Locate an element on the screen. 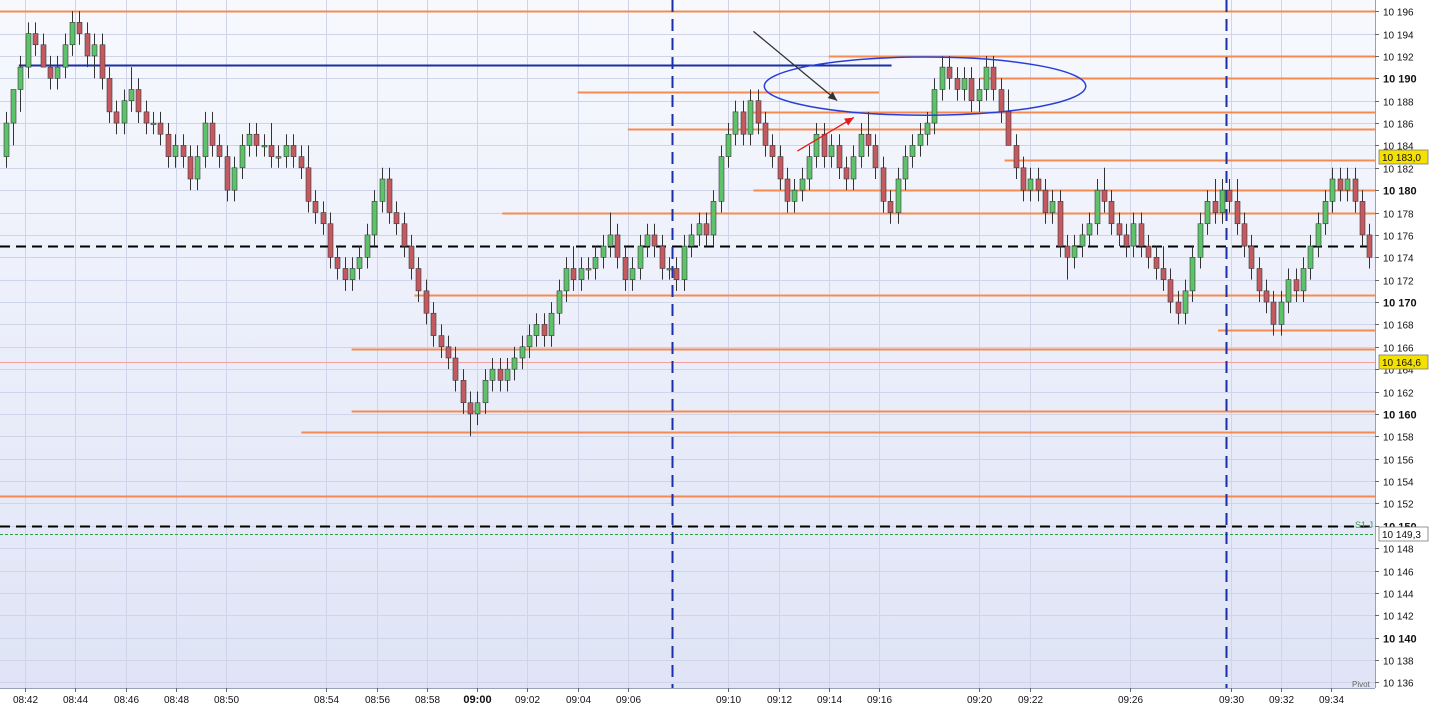 This screenshot has width=1432, height=714. price-tick-label: 10 146 is located at coordinates (1398, 573).